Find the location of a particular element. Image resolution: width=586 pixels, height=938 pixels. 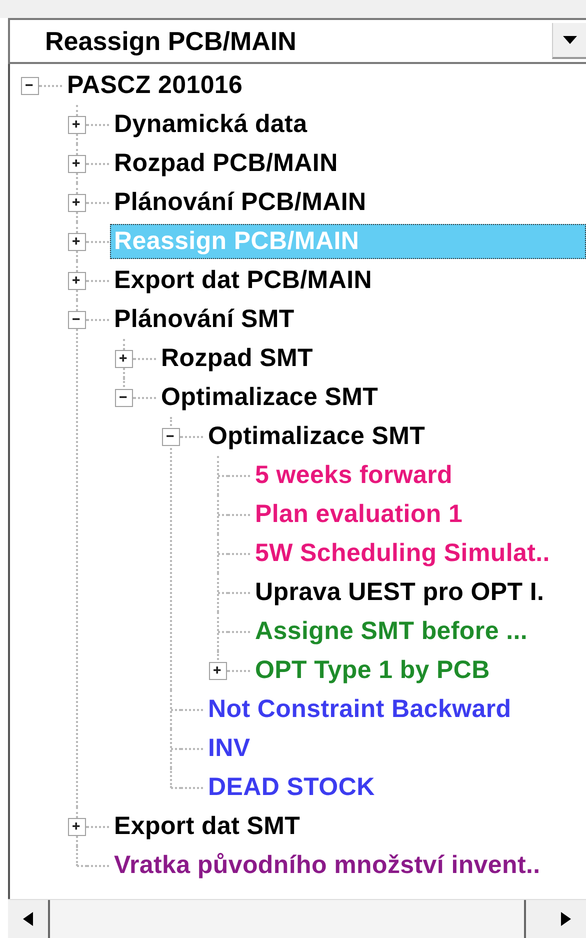

tree-item: Vratka původního množství invent.. is located at coordinates (327, 865).